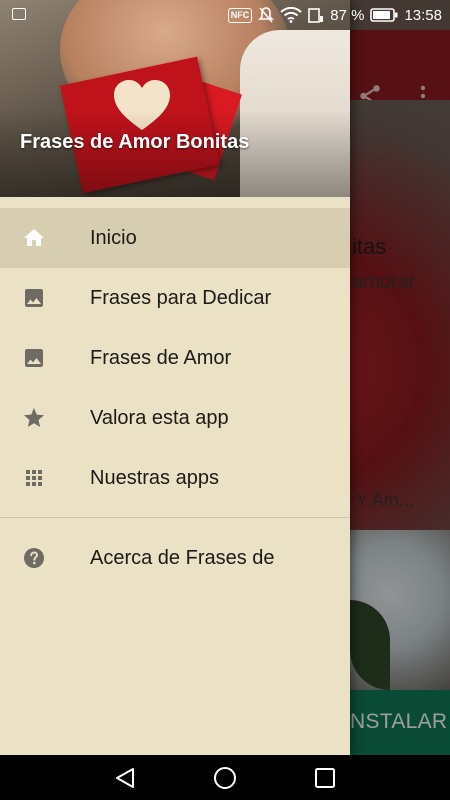  Describe the element at coordinates (266, 15) in the screenshot. I see `mute-icon` at that location.